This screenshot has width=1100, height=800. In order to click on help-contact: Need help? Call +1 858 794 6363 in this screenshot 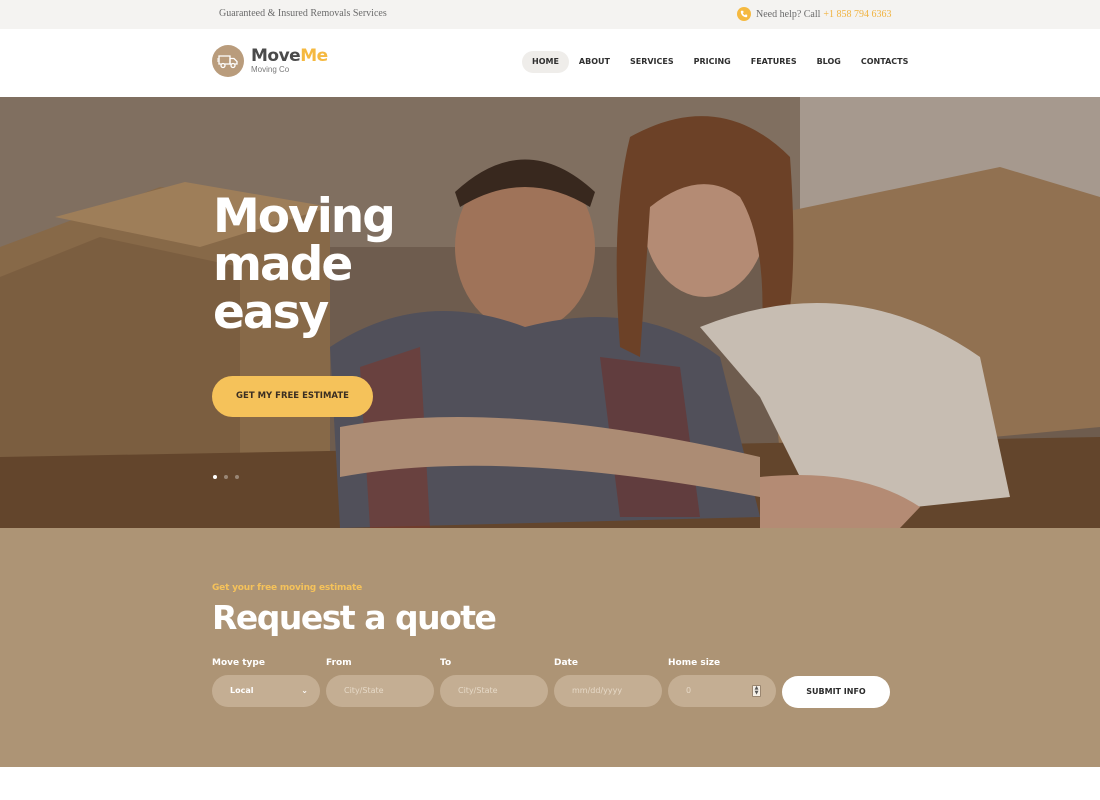, I will do `click(814, 14)`.